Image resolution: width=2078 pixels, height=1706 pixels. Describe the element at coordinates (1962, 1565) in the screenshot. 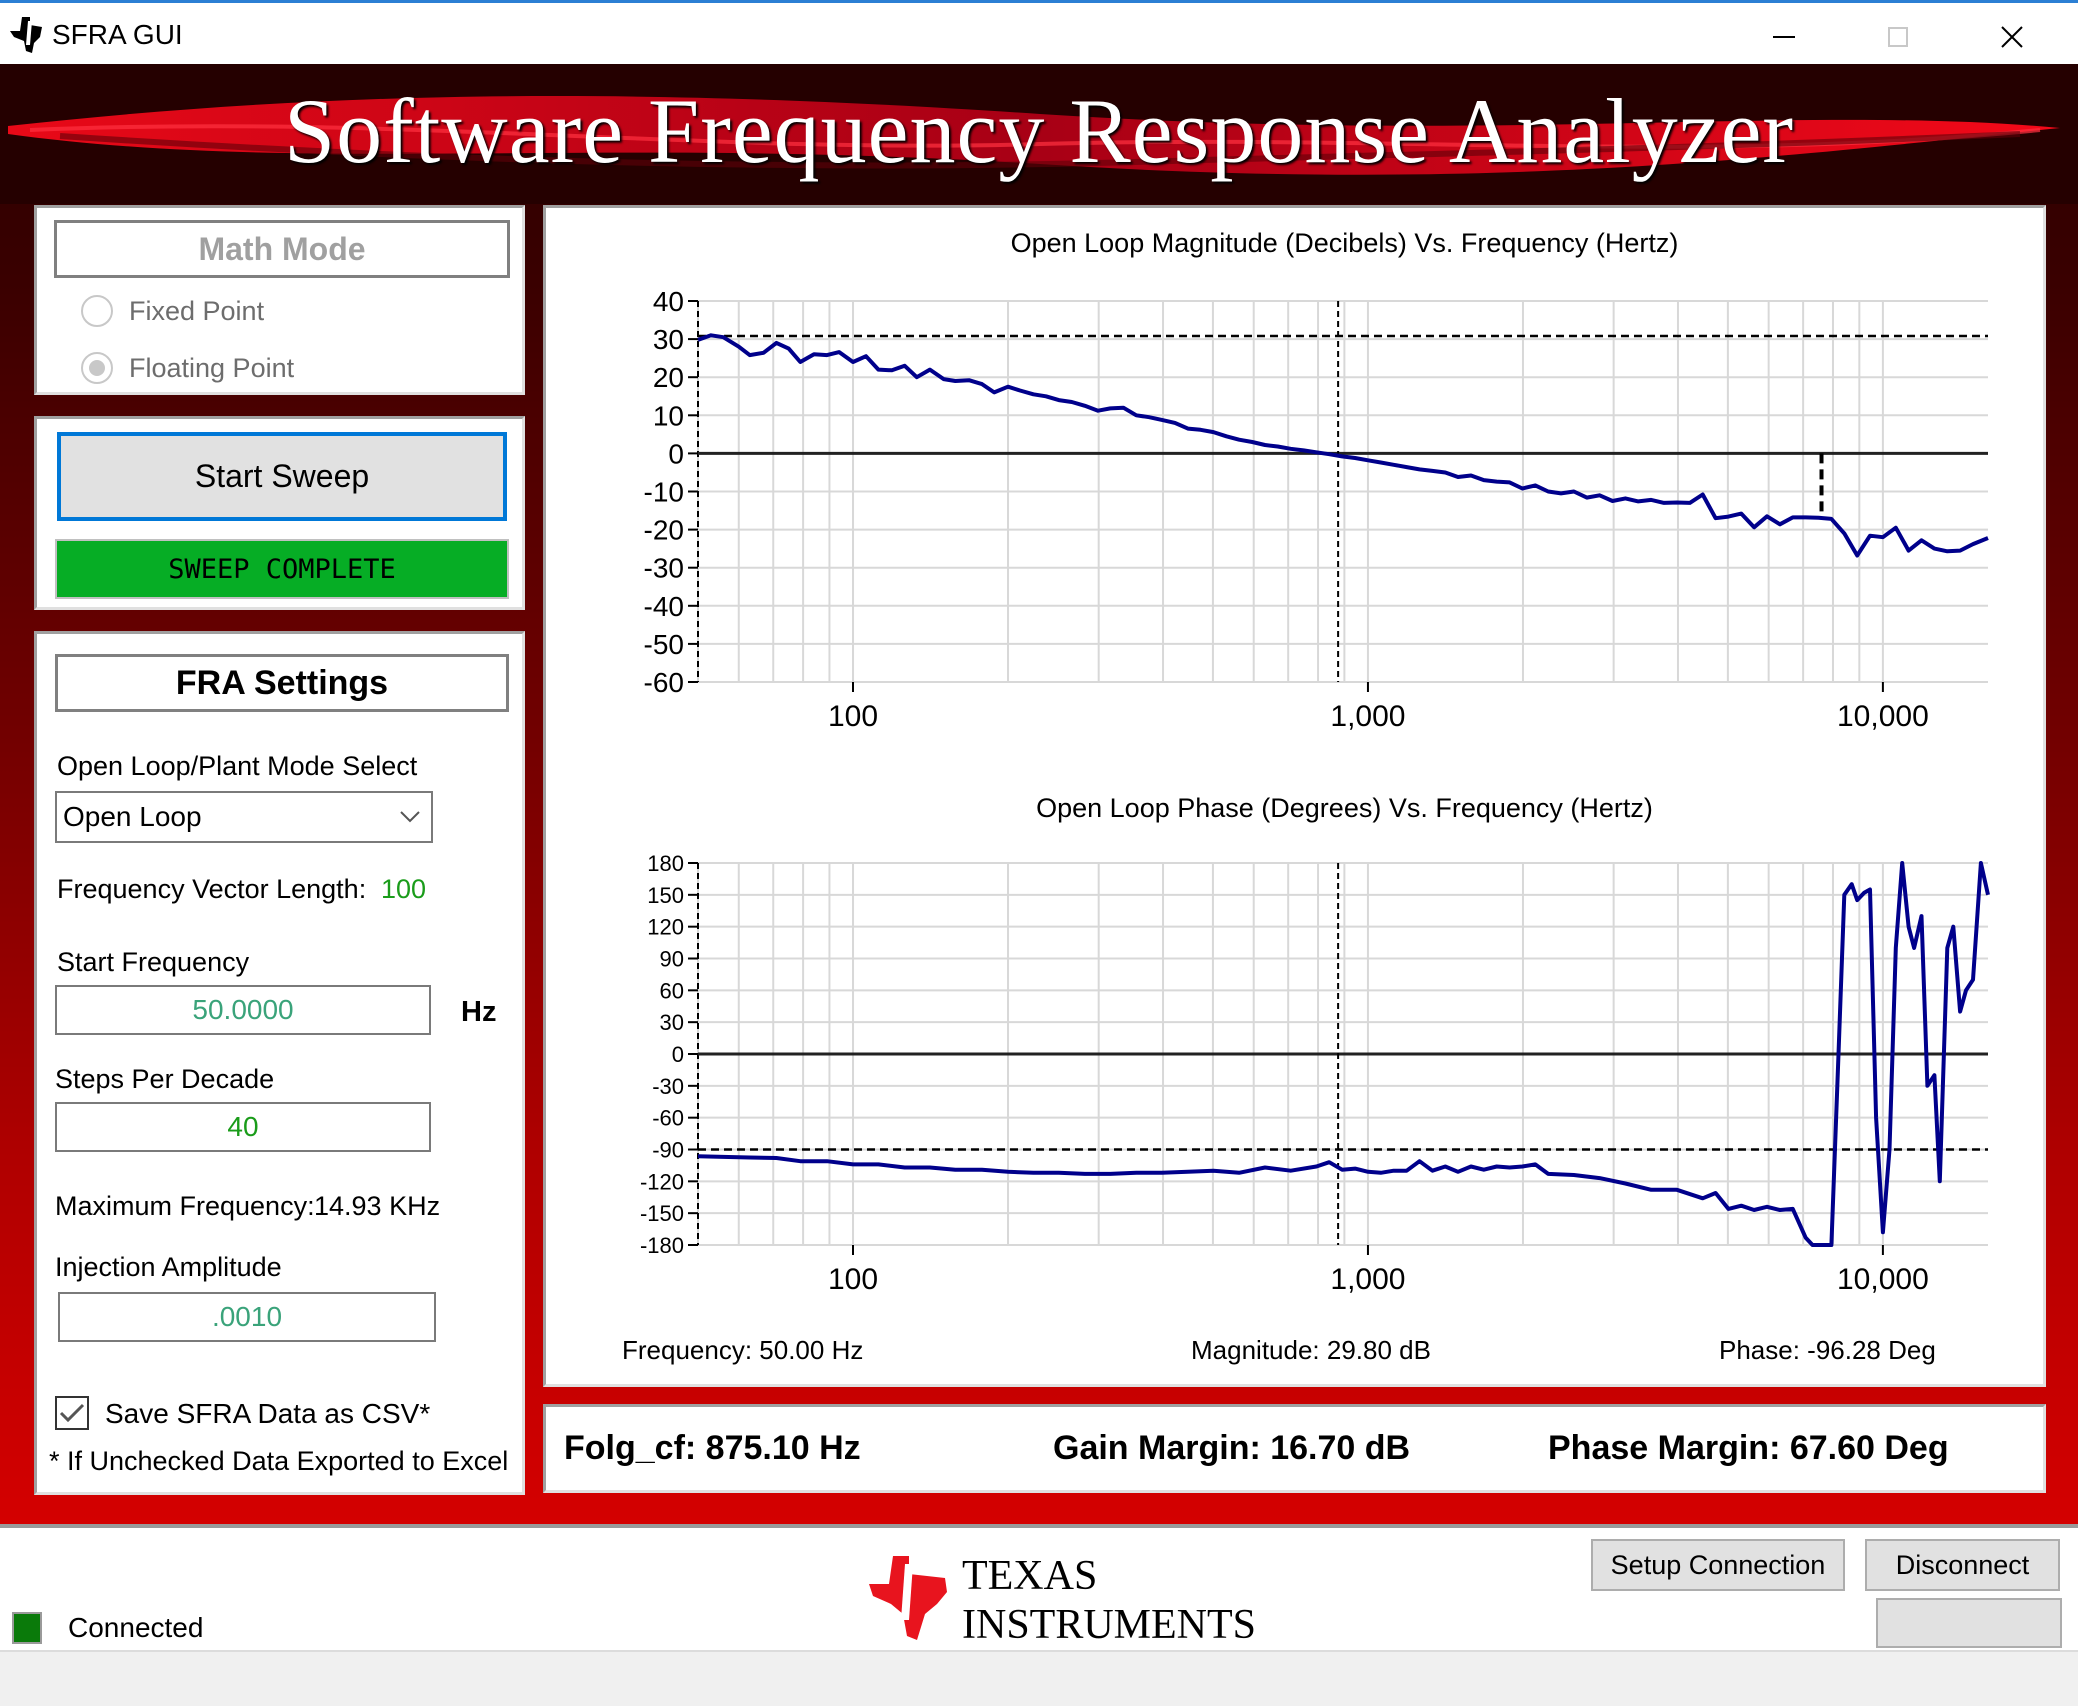

I see `disconnect-button: Disconnect` at that location.